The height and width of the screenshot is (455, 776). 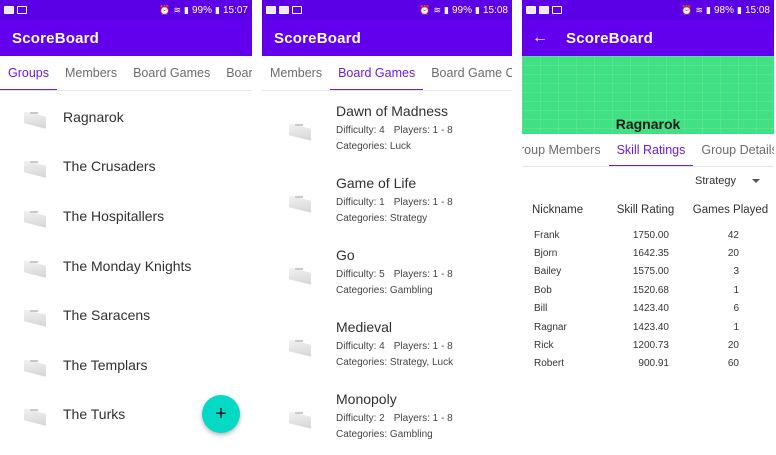 I want to click on tab-skill-ratings: Skill Ratings, so click(x=651, y=150).